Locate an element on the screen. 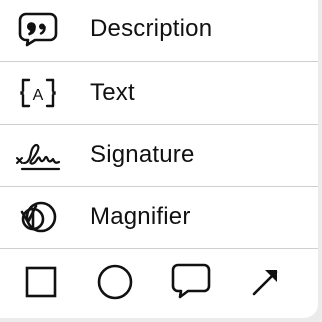 The width and height of the screenshot is (322, 322). square-icon is located at coordinates (41, 284).